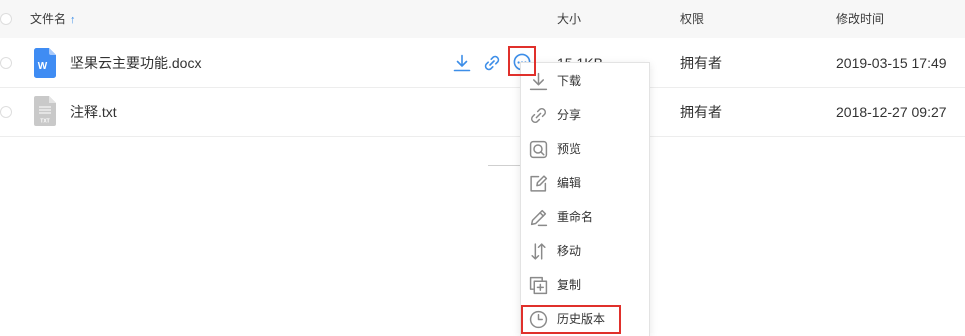 Image resolution: width=965 pixels, height=336 pixels. Describe the element at coordinates (585, 251) in the screenshot. I see `menu-item-move: 移动` at that location.